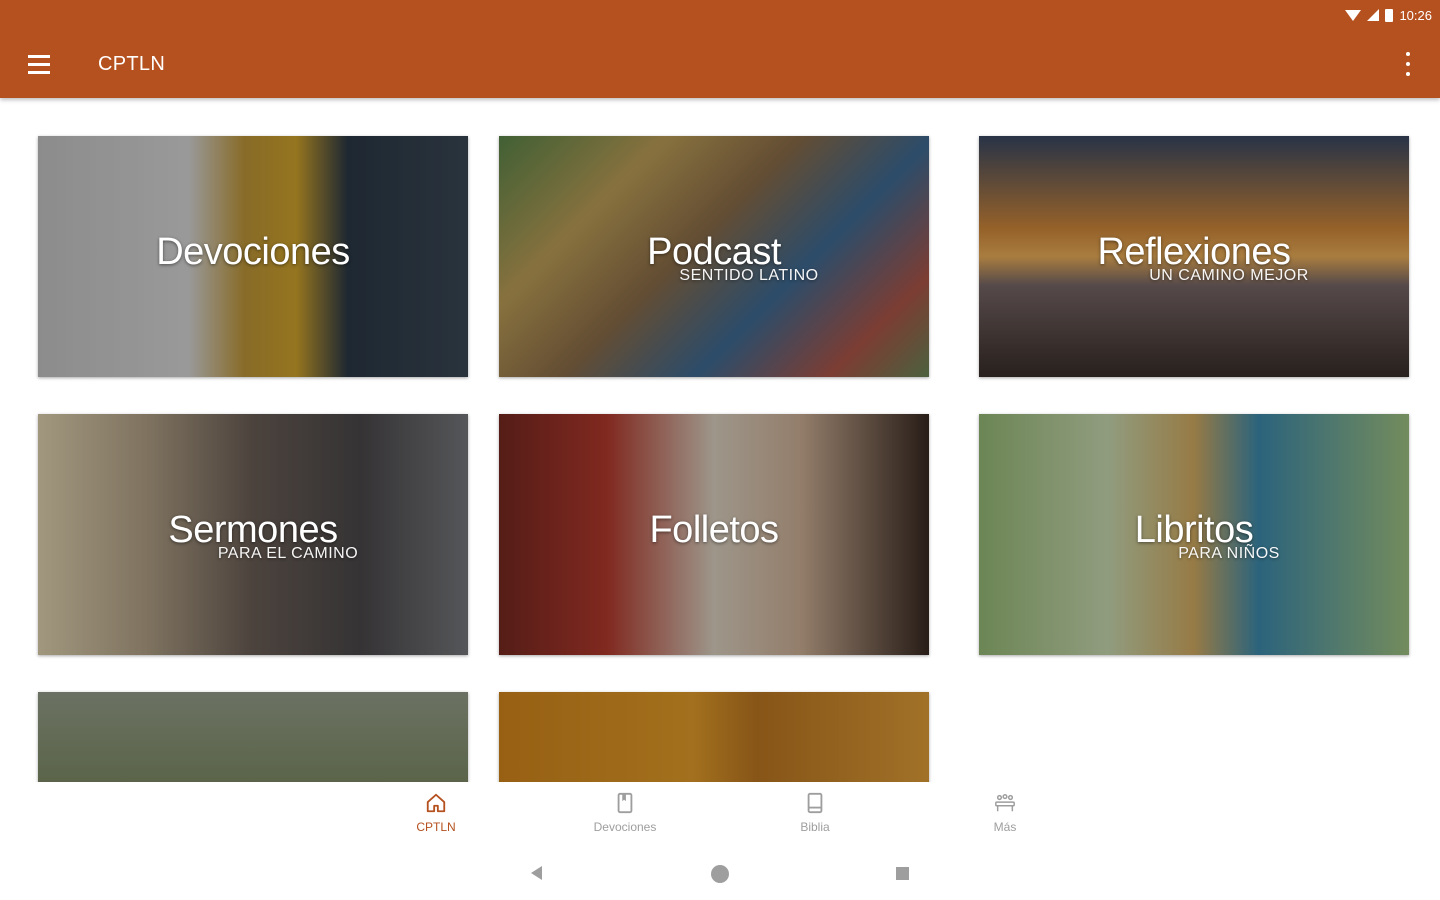  What do you see at coordinates (41, 63) in the screenshot?
I see `menu-icon` at bounding box center [41, 63].